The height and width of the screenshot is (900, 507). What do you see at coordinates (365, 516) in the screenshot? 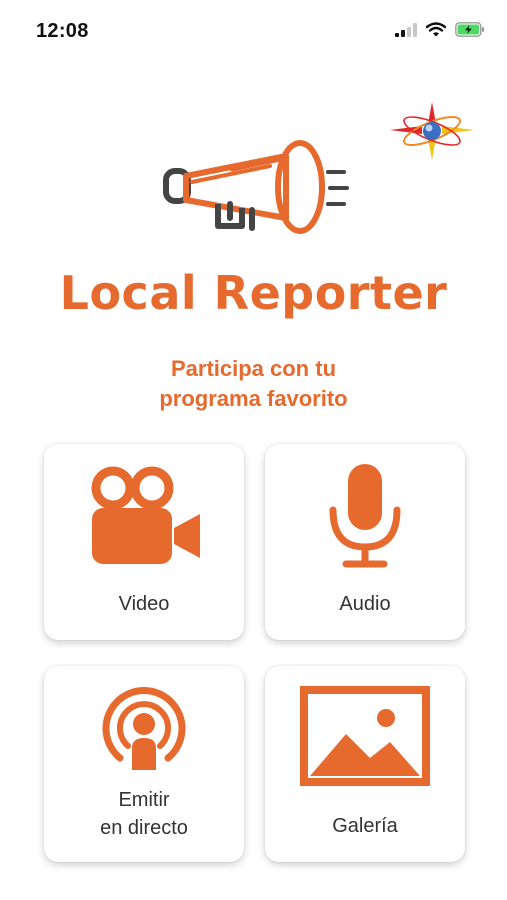
I see `microphone-icon` at bounding box center [365, 516].